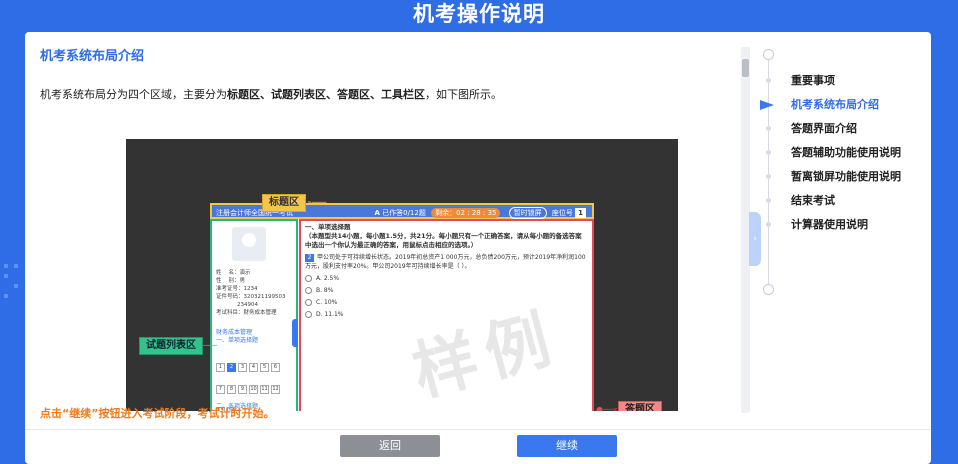 The width and height of the screenshot is (958, 464). I want to click on toc-item: 答题辅助功能使用说明, so click(845, 157).